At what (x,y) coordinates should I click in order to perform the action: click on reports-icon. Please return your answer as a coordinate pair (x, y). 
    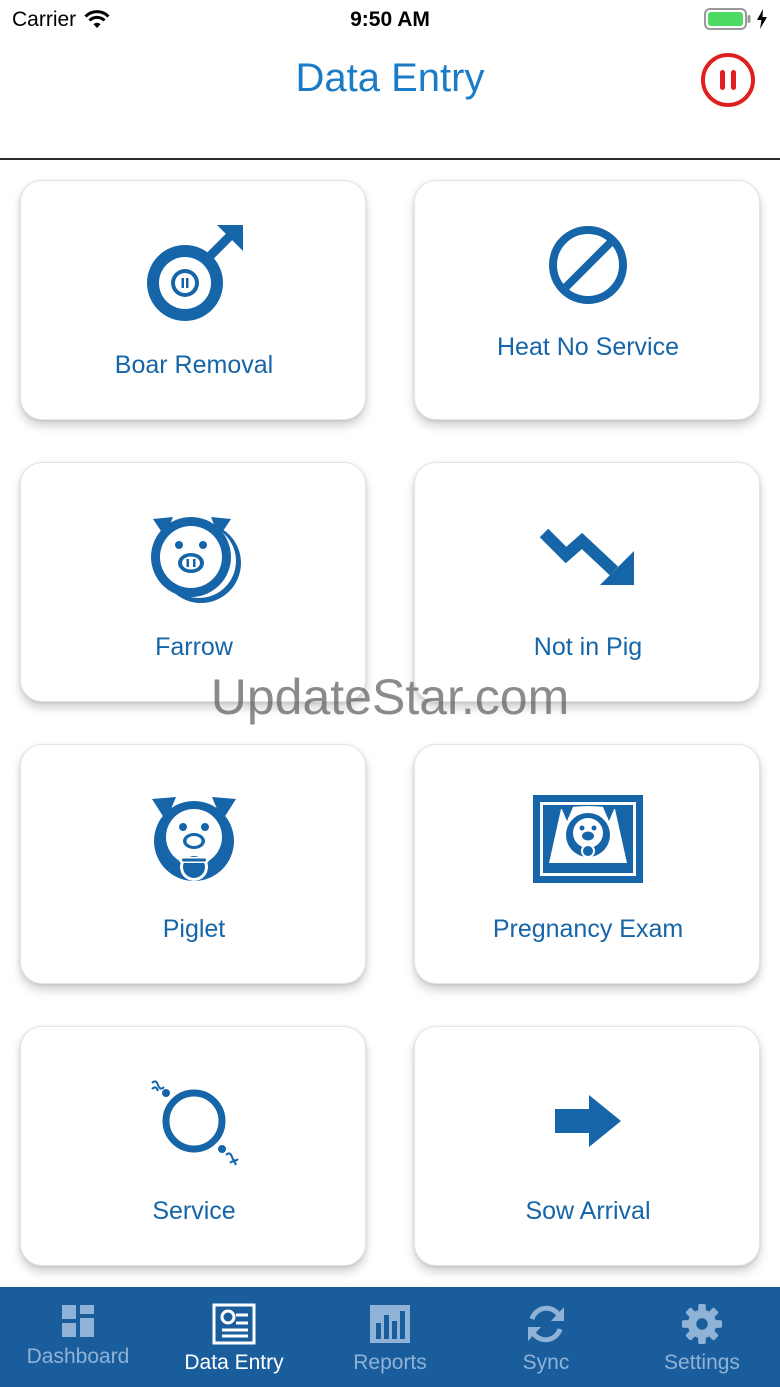
    Looking at the image, I should click on (390, 1324).